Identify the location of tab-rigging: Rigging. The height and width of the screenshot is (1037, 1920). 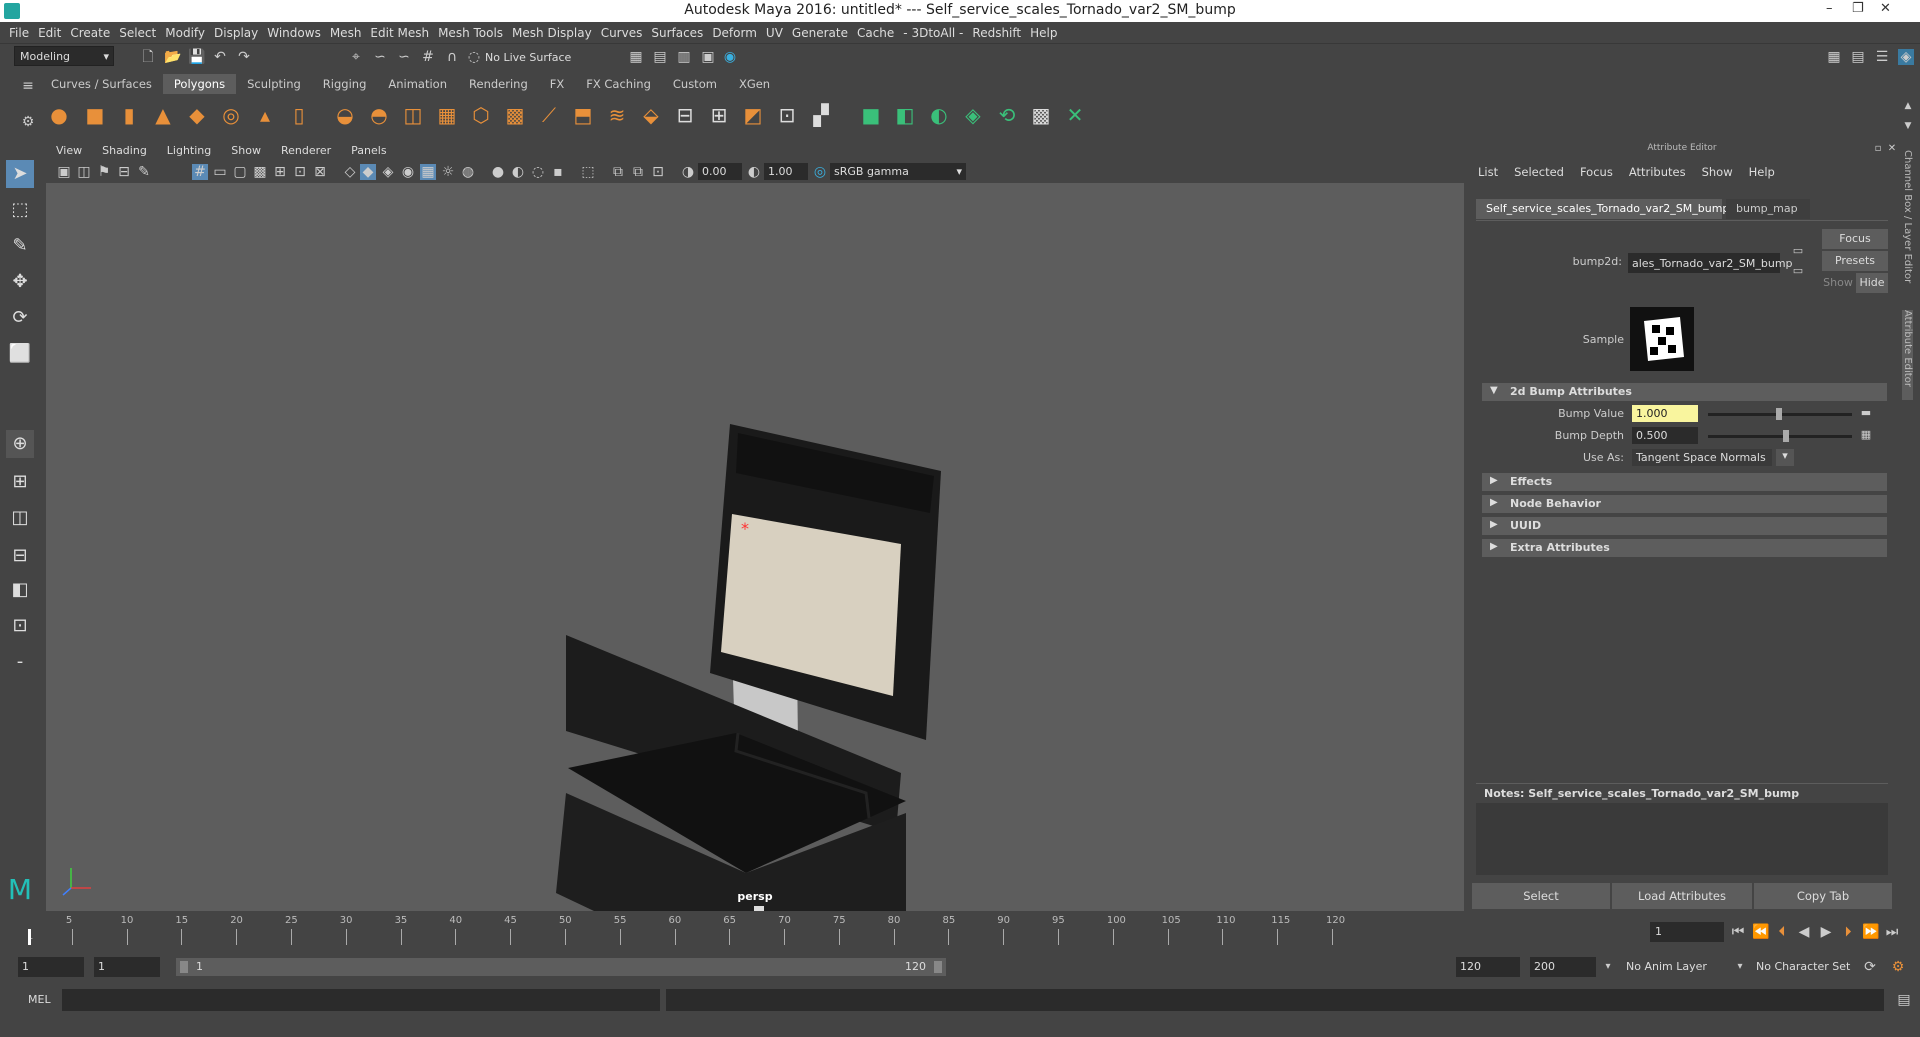
(345, 84).